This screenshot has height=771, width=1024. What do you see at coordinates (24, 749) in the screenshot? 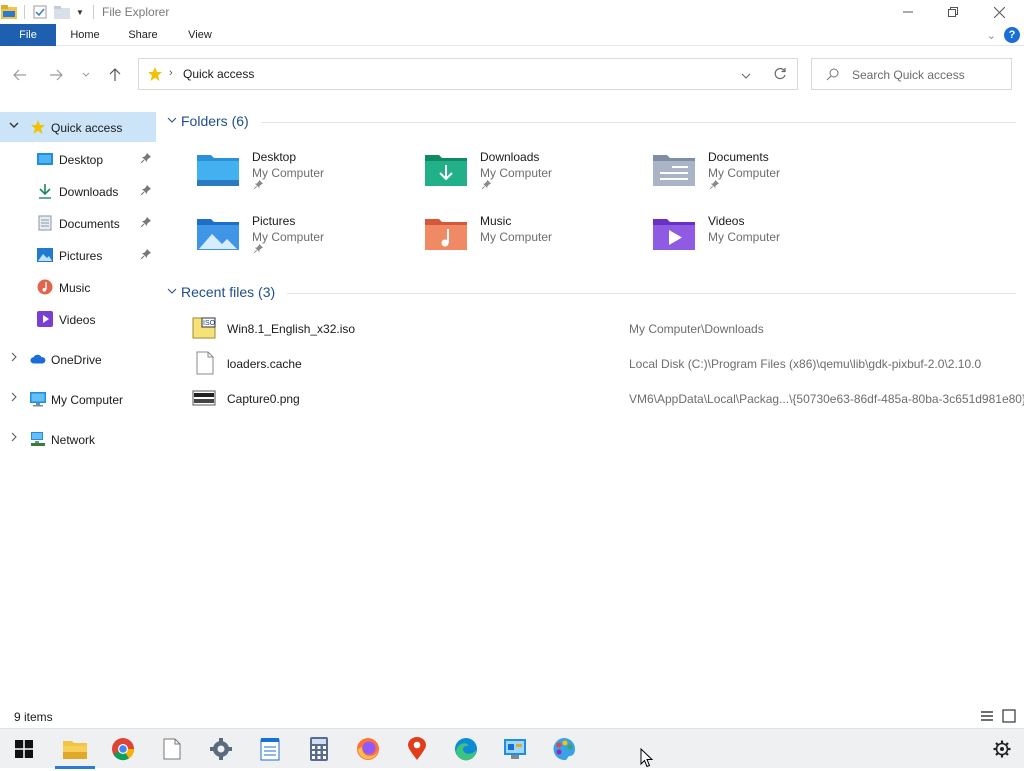
I see `start-icon` at bounding box center [24, 749].